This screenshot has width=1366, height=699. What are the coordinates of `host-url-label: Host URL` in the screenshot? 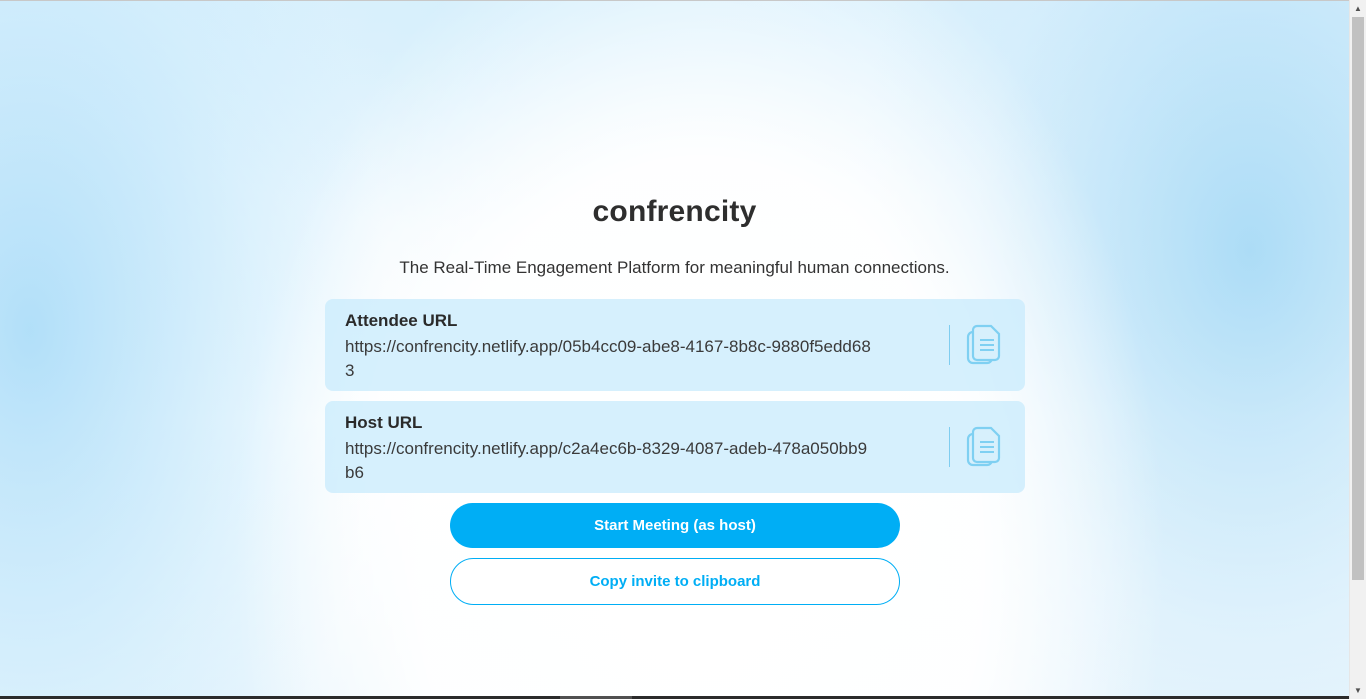 It's located at (384, 422).